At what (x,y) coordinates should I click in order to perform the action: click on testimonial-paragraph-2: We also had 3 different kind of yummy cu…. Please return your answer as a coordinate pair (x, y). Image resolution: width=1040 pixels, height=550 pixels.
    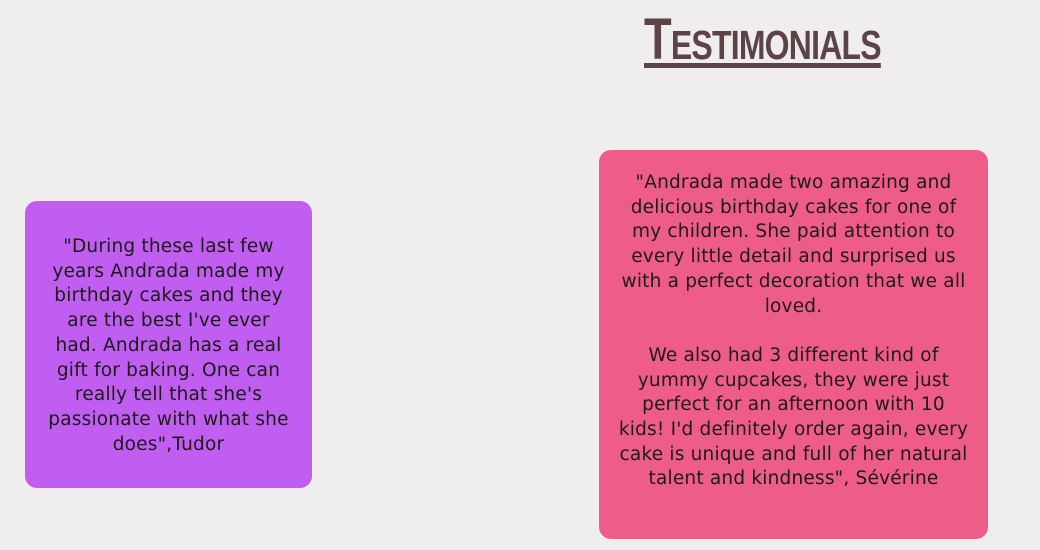
    Looking at the image, I should click on (793, 417).